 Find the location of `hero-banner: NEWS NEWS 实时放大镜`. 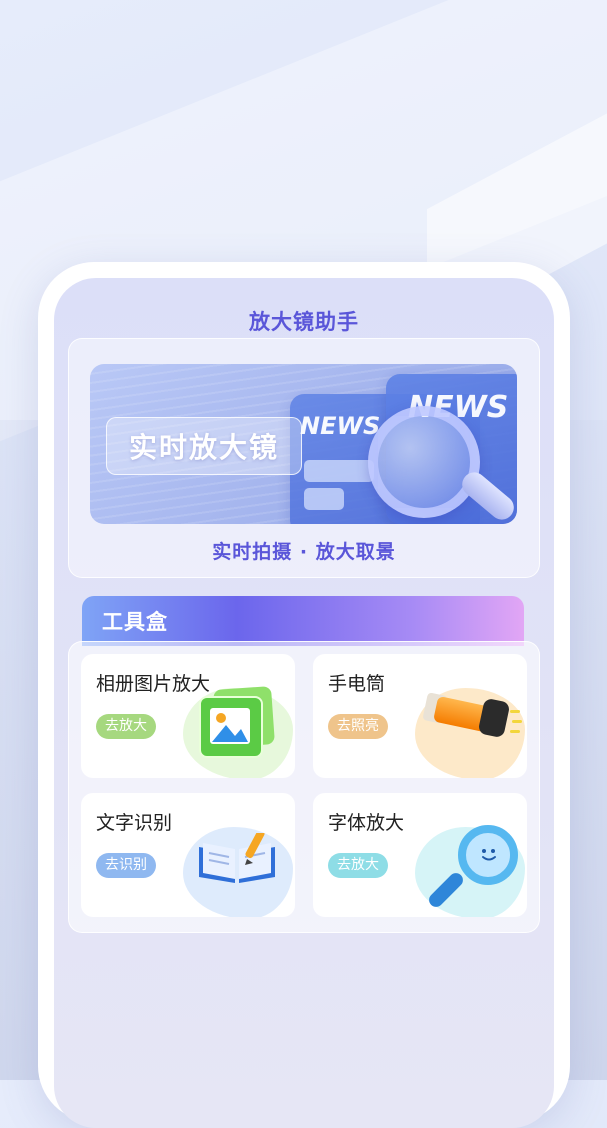

hero-banner: NEWS NEWS 实时放大镜 is located at coordinates (303, 444).